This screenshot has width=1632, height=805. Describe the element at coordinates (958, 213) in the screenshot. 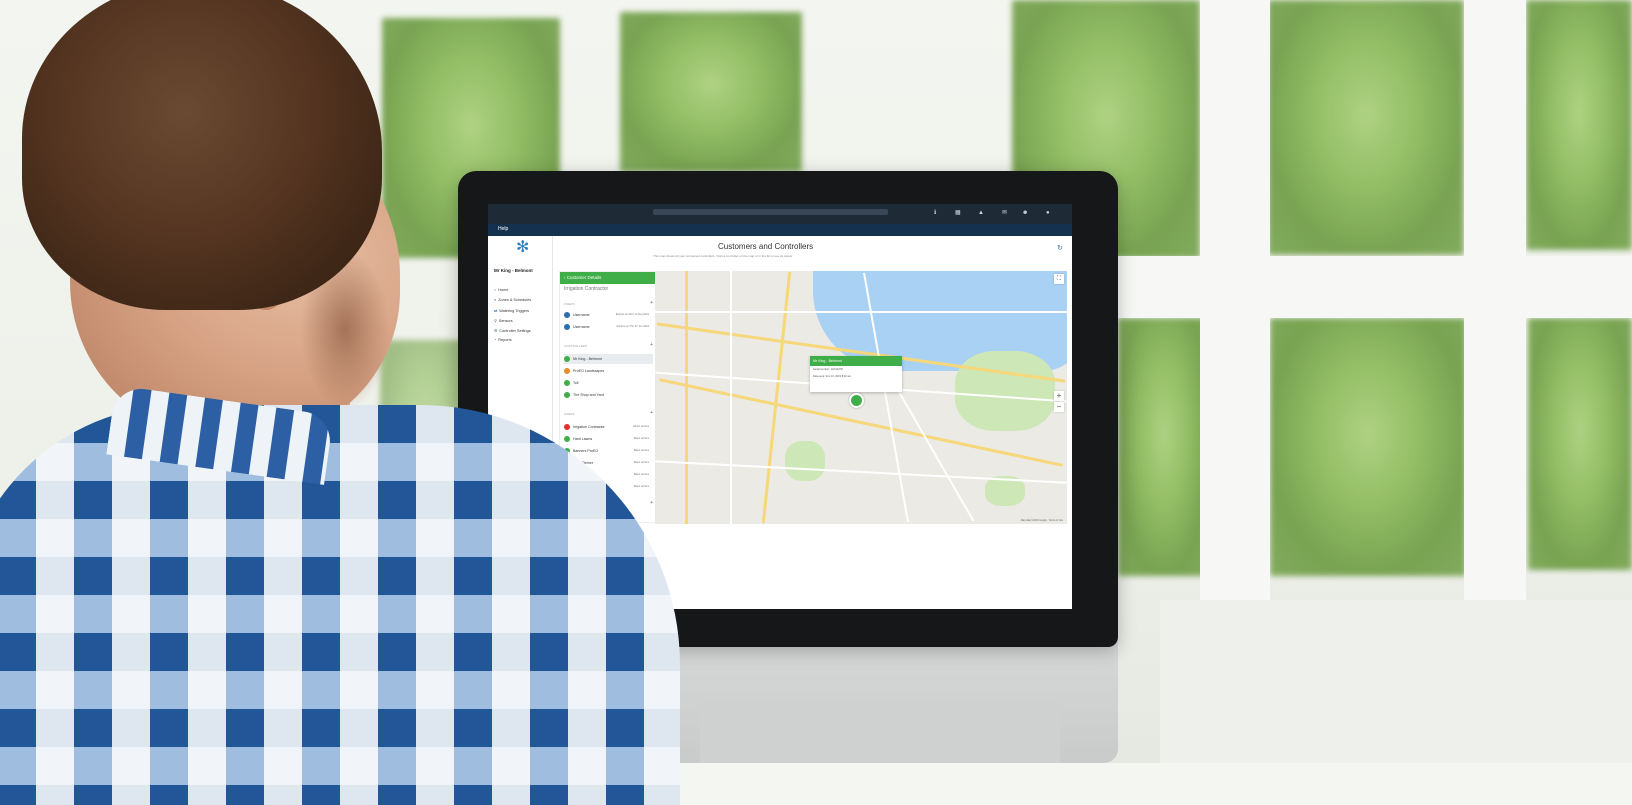

I see `grid-icon: ▦` at that location.